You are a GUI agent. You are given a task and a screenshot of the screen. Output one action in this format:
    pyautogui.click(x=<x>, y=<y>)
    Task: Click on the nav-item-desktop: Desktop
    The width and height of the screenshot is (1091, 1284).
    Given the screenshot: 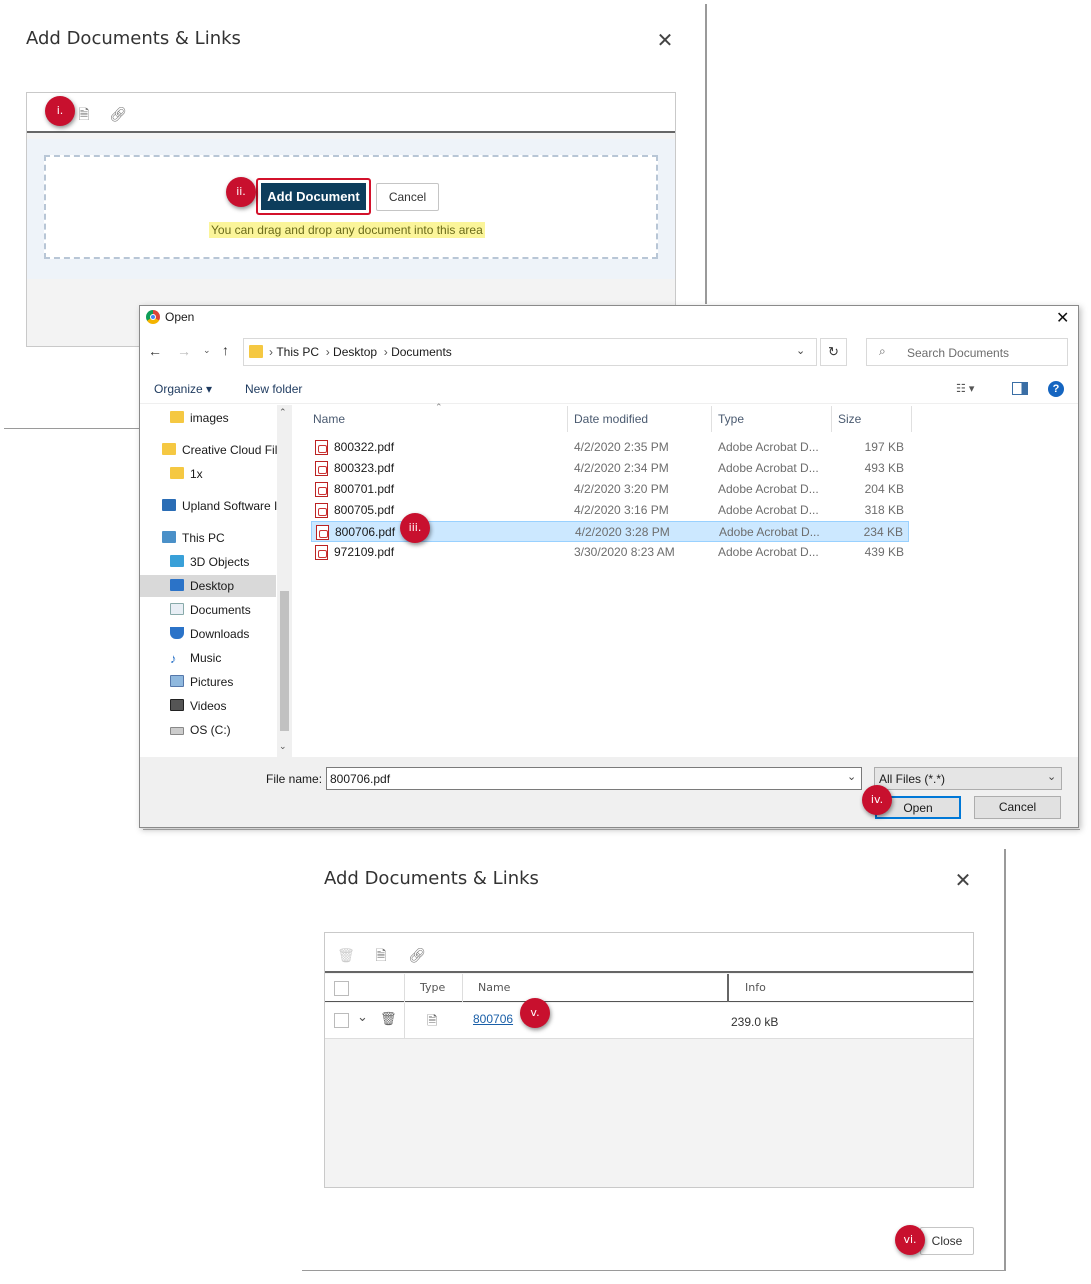 What is the action you would take?
    pyautogui.click(x=208, y=586)
    